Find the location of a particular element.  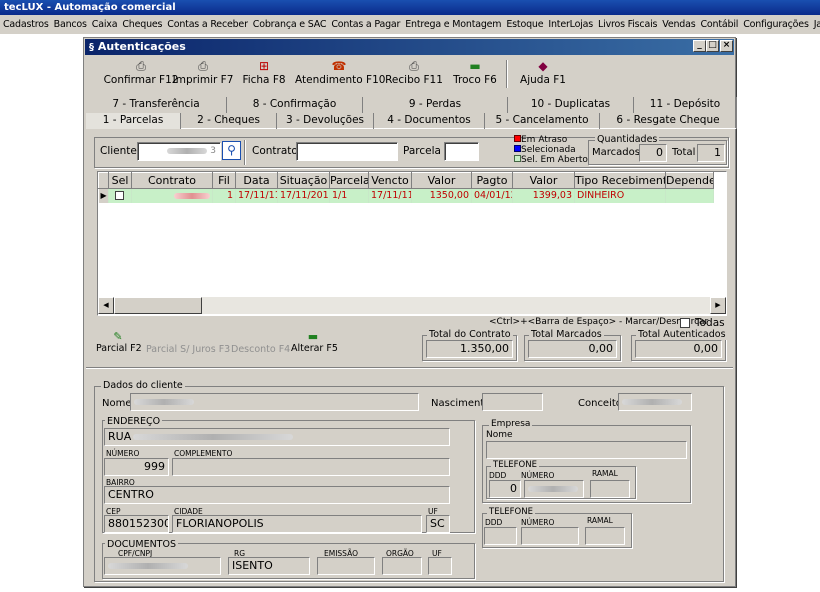

todas-checkbox is located at coordinates (685, 323).